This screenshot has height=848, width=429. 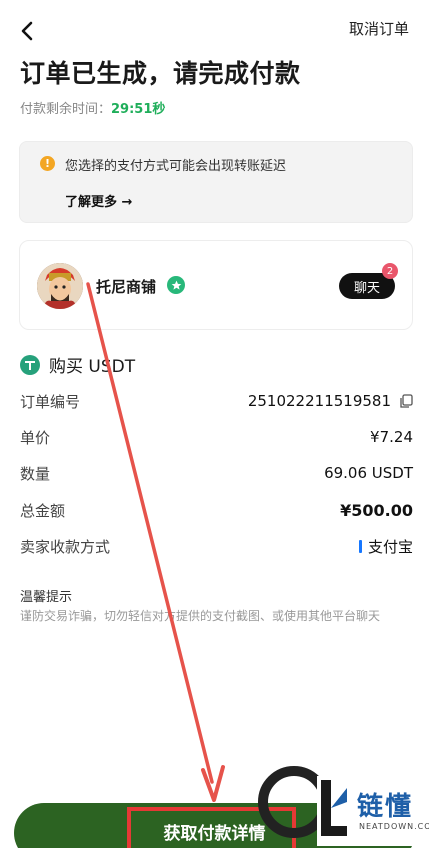 What do you see at coordinates (216, 473) in the screenshot?
I see `quantity-row: 数量 69.06 USDT` at bounding box center [216, 473].